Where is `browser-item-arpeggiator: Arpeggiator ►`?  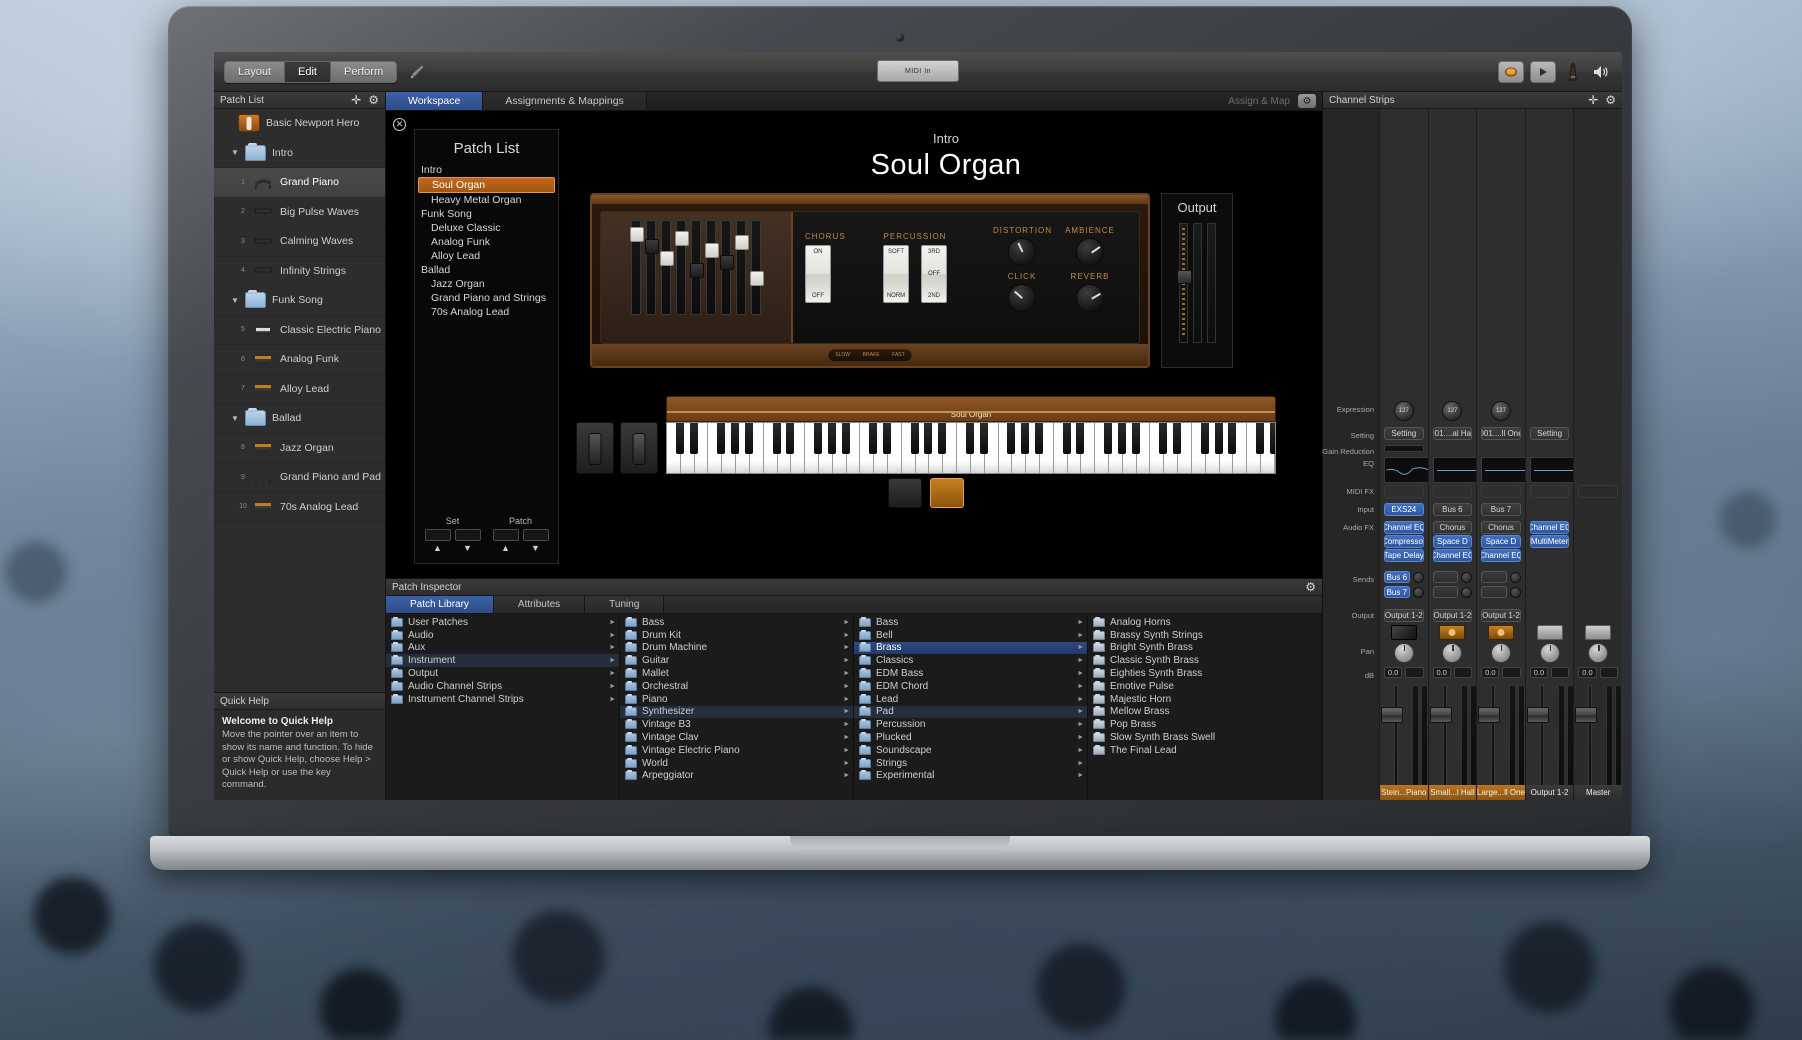
browser-item-arpeggiator: Arpeggiator ► is located at coordinates (736, 776).